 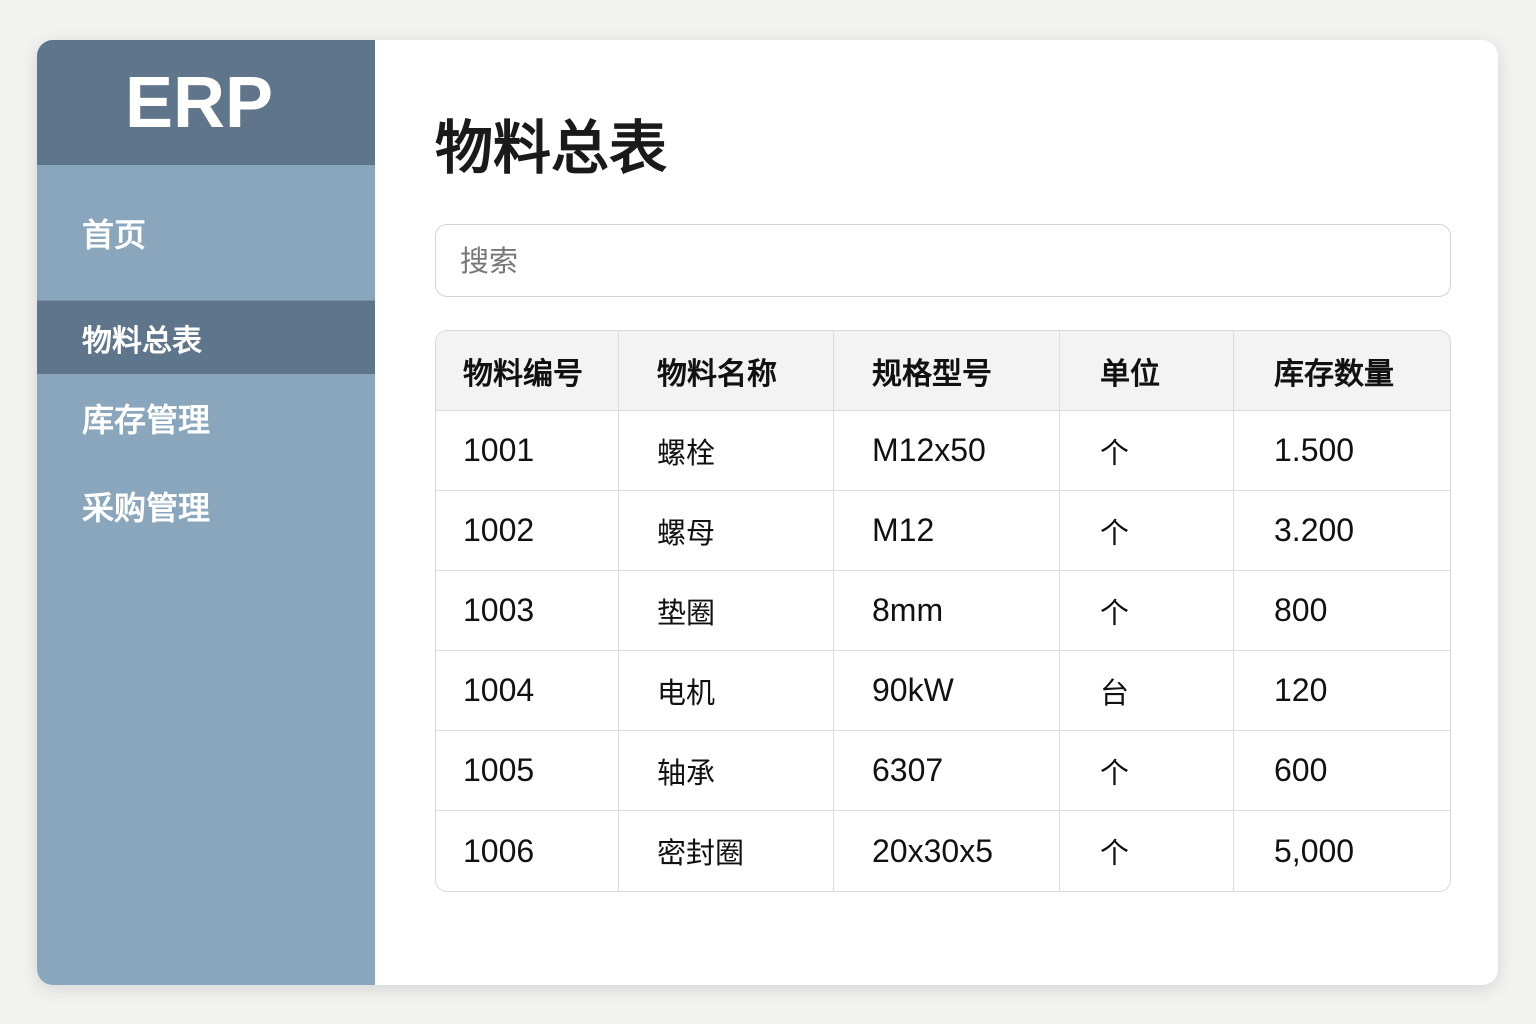 What do you see at coordinates (1342, 771) in the screenshot?
I see `material-quantity: 600` at bounding box center [1342, 771].